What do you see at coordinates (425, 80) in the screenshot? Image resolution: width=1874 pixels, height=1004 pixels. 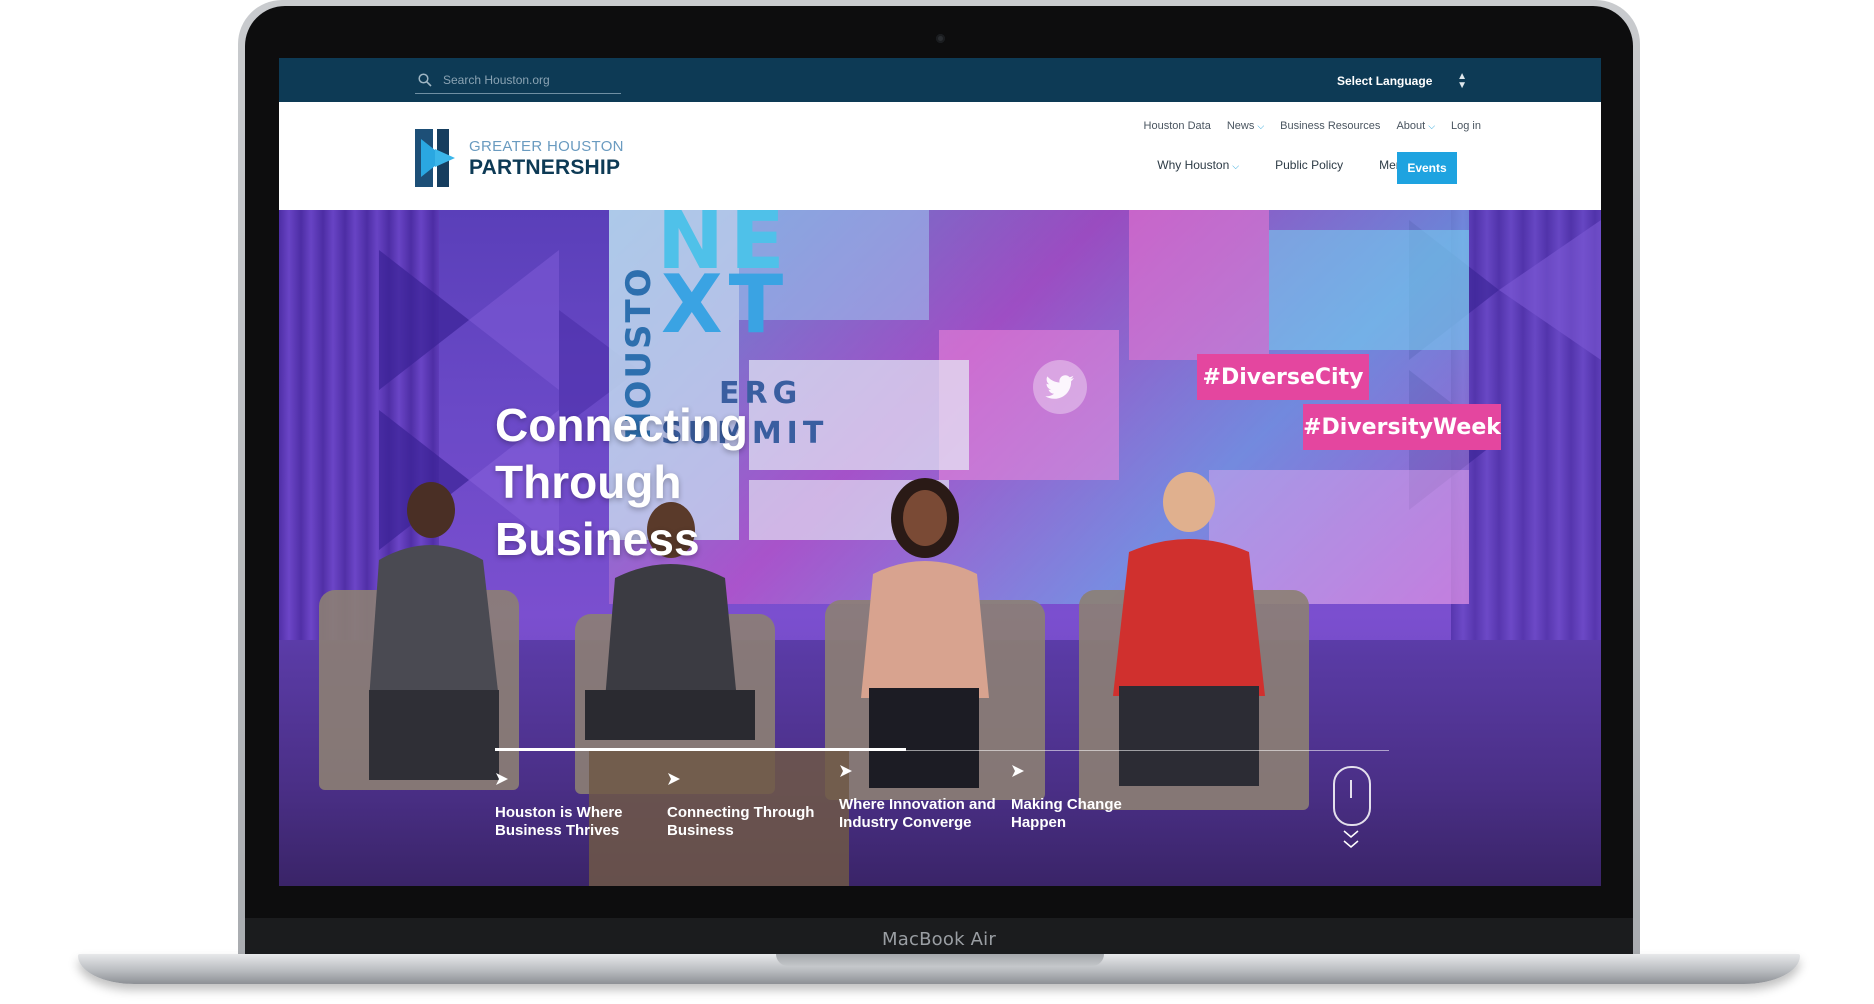 I see `search-icon` at bounding box center [425, 80].